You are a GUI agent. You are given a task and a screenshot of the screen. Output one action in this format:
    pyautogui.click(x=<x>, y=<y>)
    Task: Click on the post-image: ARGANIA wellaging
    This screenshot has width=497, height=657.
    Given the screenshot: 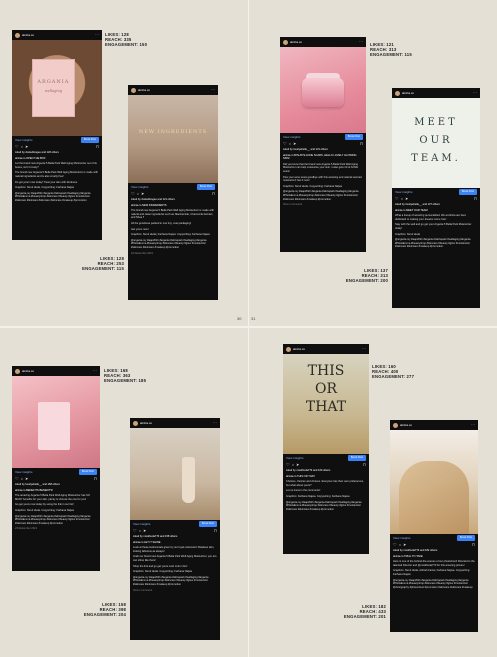 What is the action you would take?
    pyautogui.click(x=57, y=88)
    